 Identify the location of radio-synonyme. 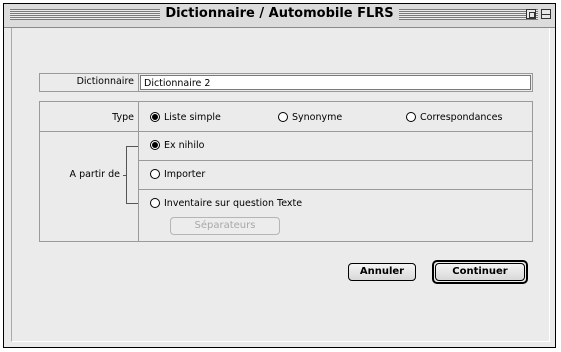
(283, 117).